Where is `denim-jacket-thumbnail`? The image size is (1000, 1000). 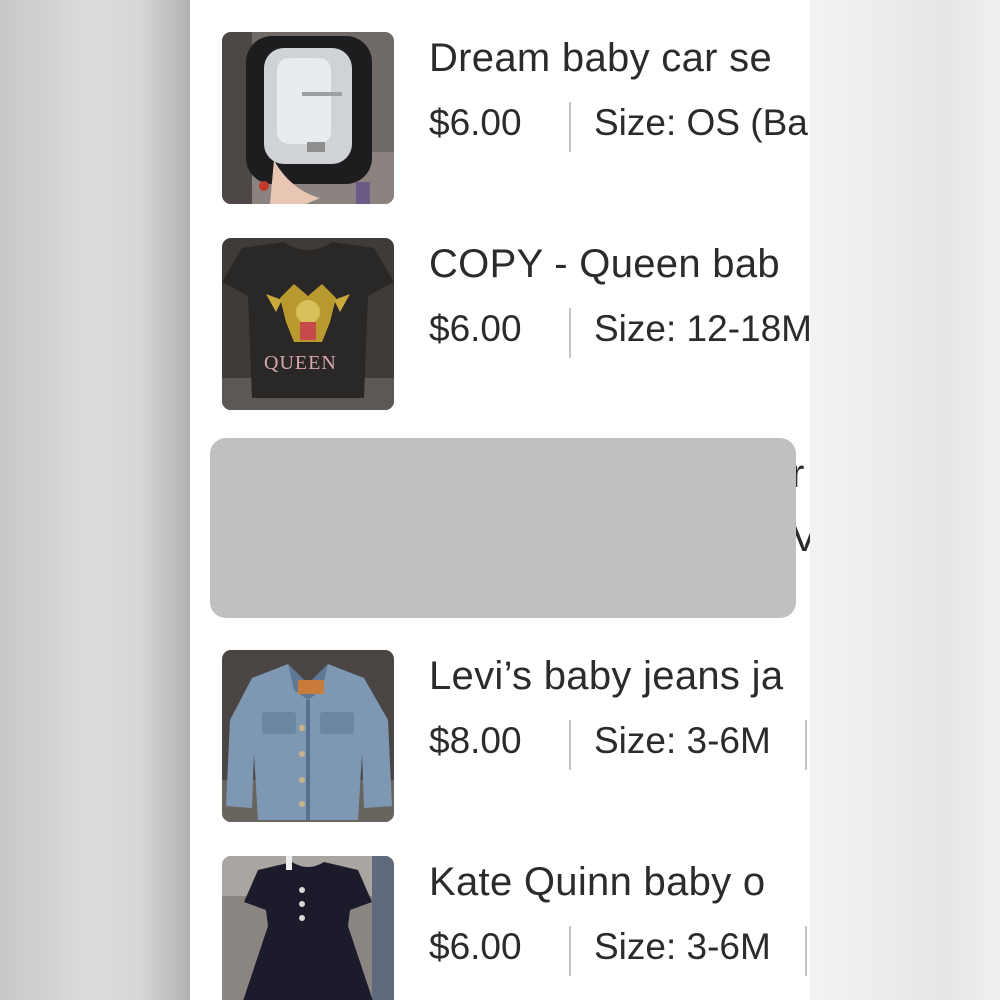 denim-jacket-thumbnail is located at coordinates (308, 736).